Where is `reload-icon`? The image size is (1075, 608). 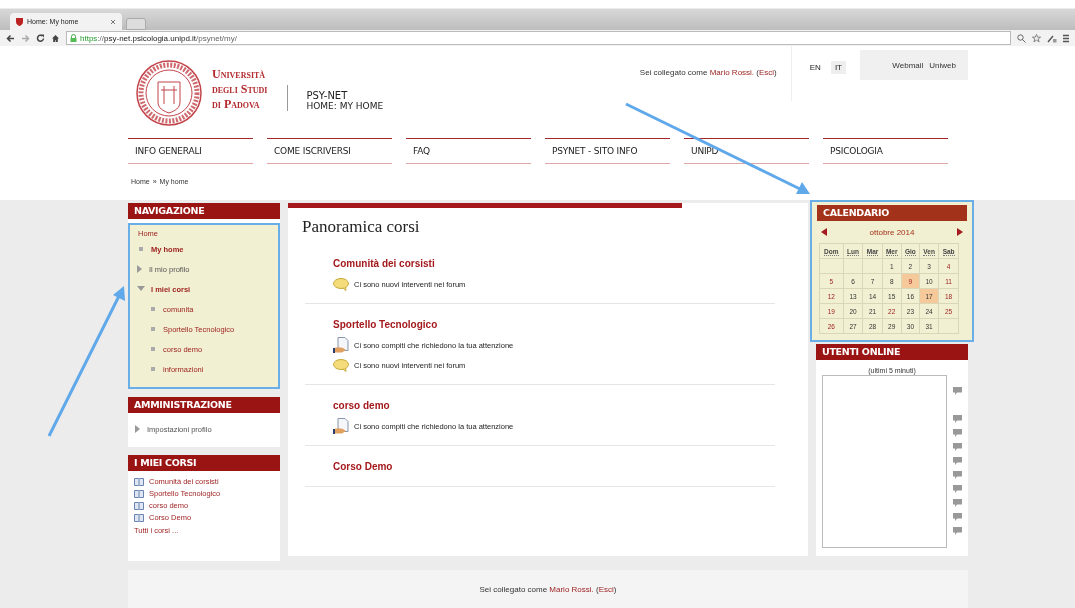
reload-icon is located at coordinates (40, 38).